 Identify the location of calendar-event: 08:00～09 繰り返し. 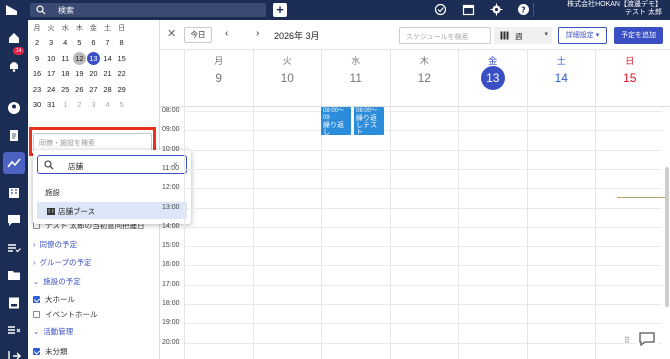
(336, 121).